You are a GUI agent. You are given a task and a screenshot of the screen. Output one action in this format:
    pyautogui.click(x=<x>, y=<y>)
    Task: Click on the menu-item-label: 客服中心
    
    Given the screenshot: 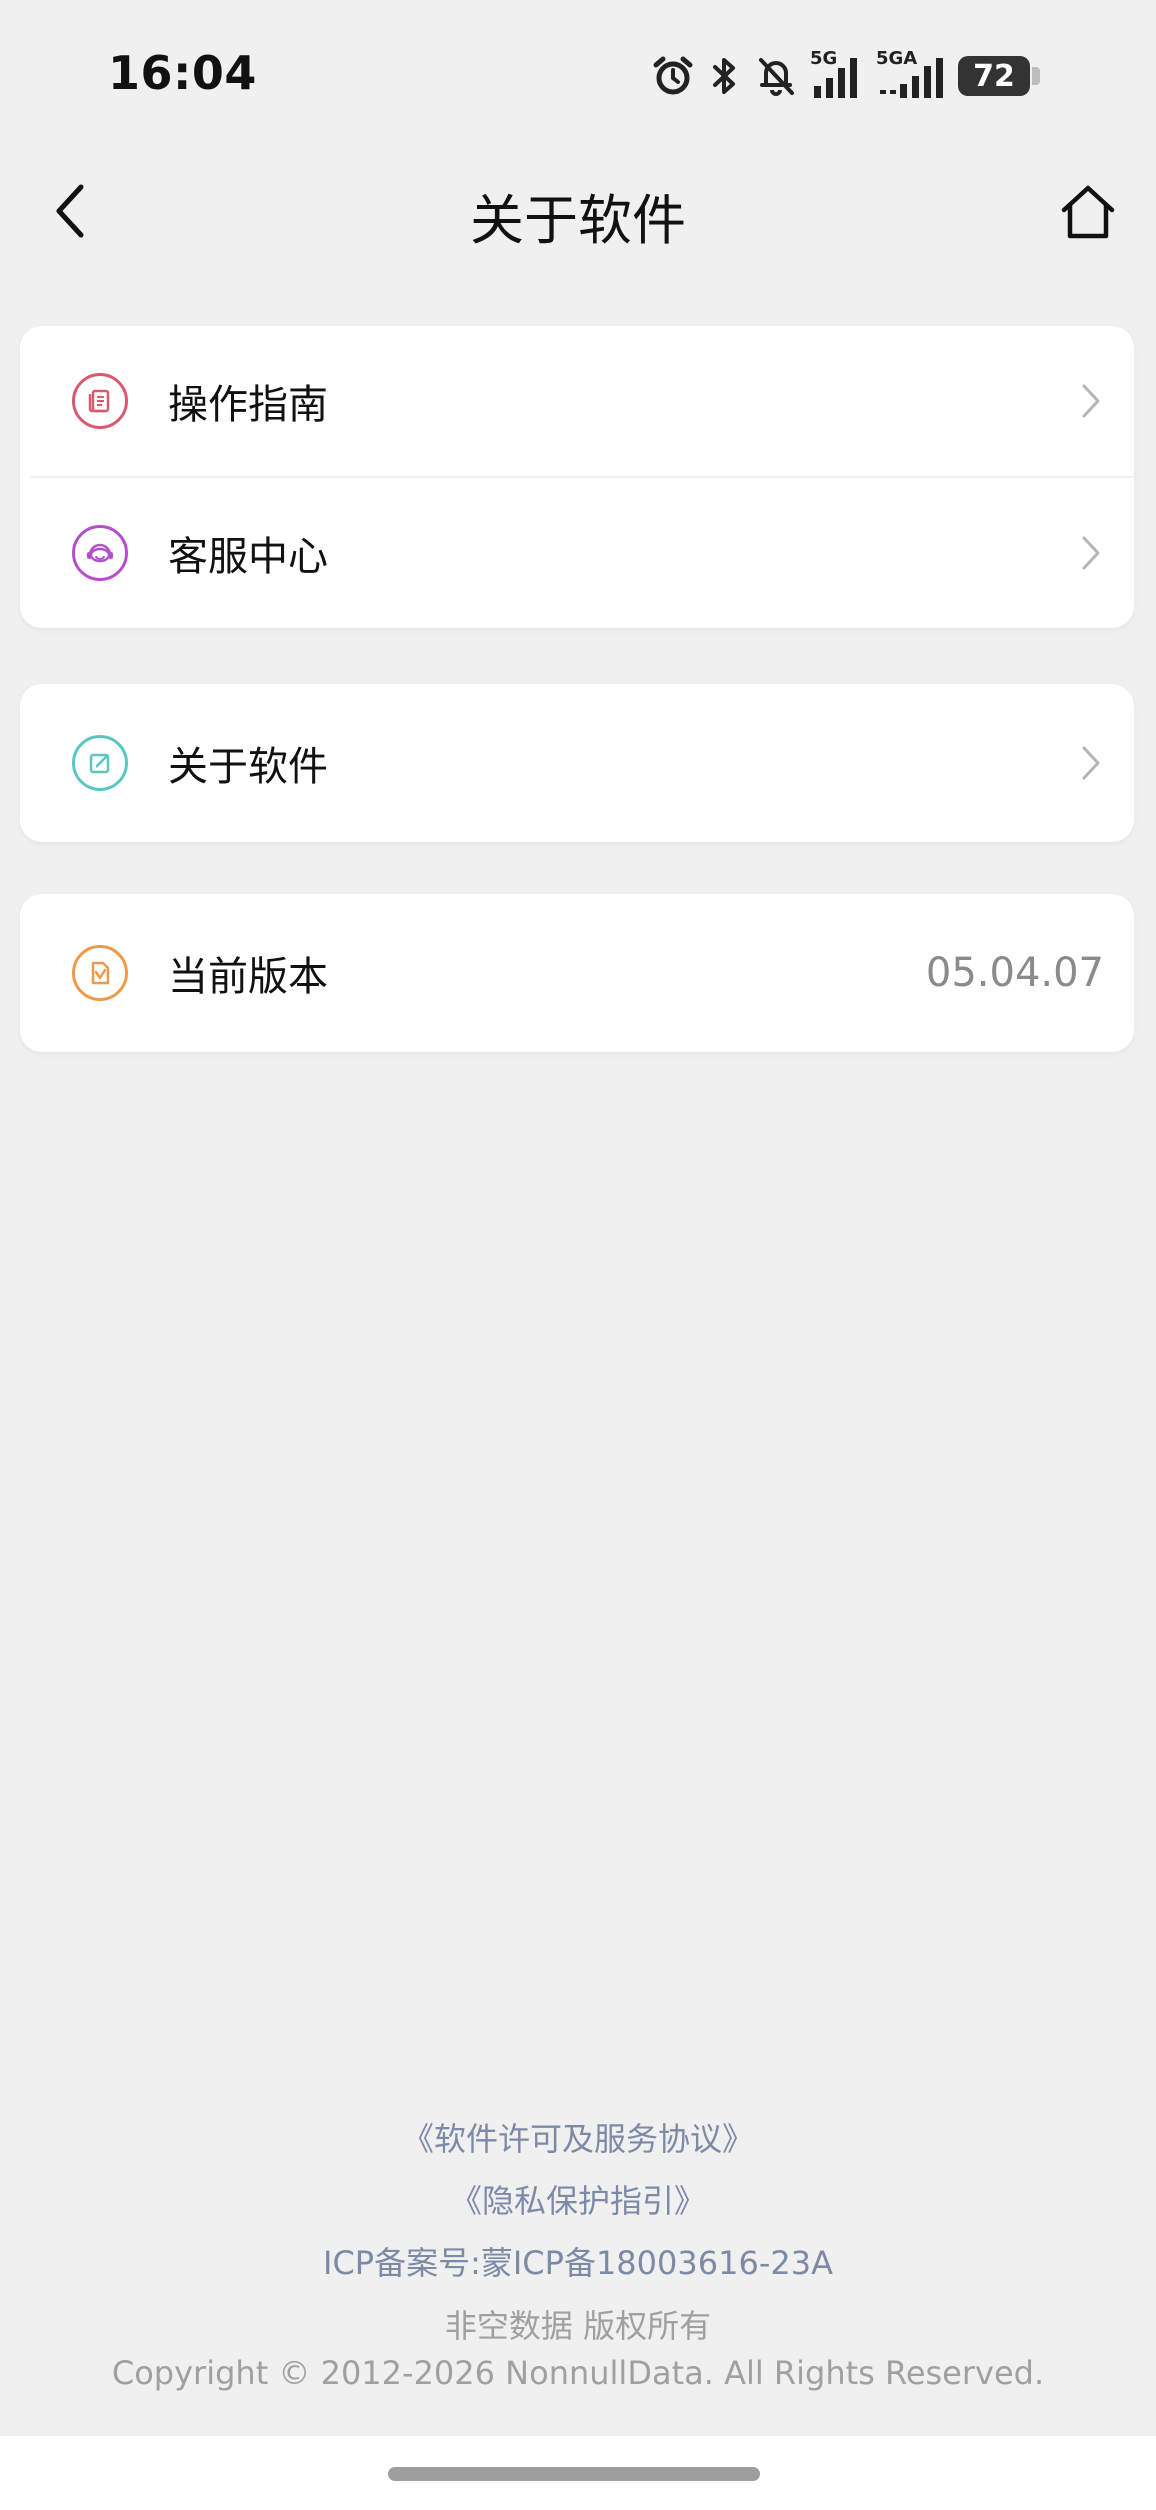 What is the action you would take?
    pyautogui.click(x=248, y=557)
    